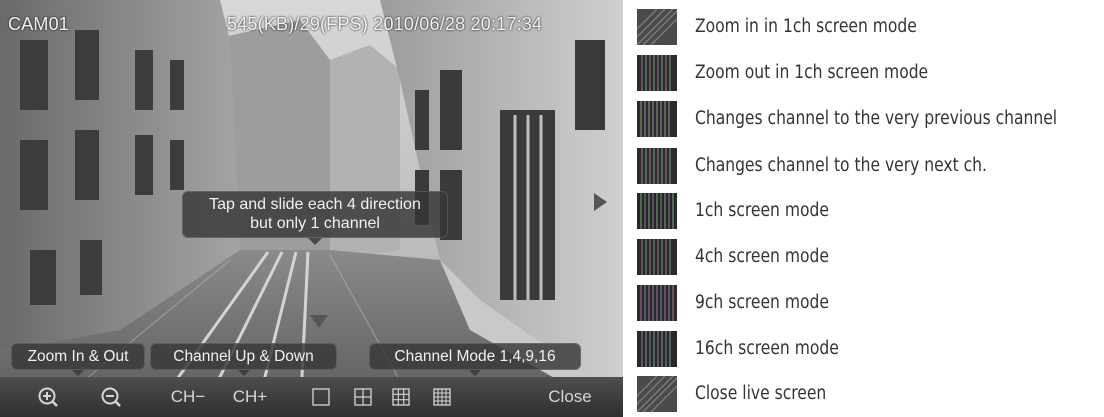 This screenshot has height=417, width=1104. Describe the element at coordinates (657, 303) in the screenshot. I see `split-9-swatch-icon` at that location.